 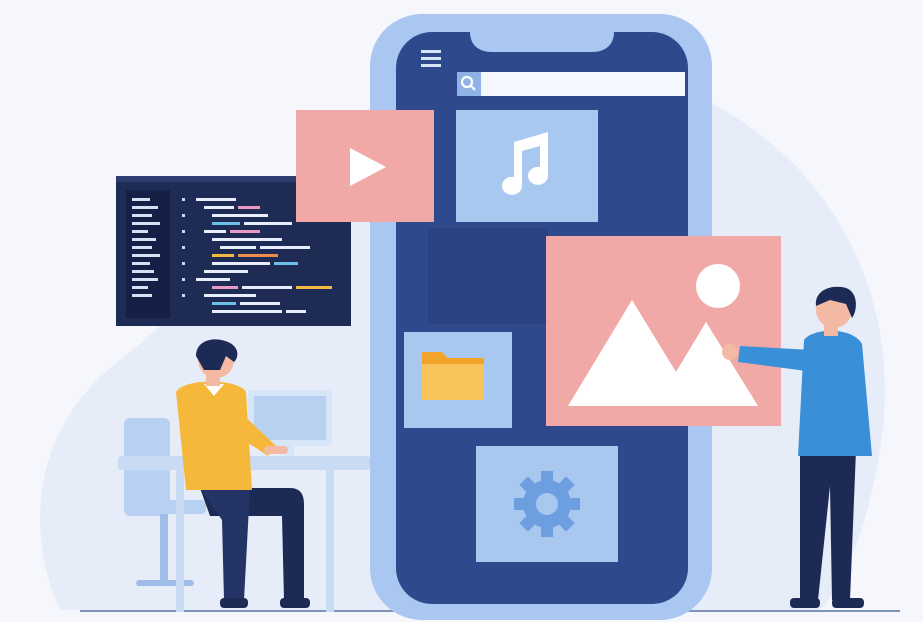 What do you see at coordinates (547, 504) in the screenshot?
I see `gear-icon` at bounding box center [547, 504].